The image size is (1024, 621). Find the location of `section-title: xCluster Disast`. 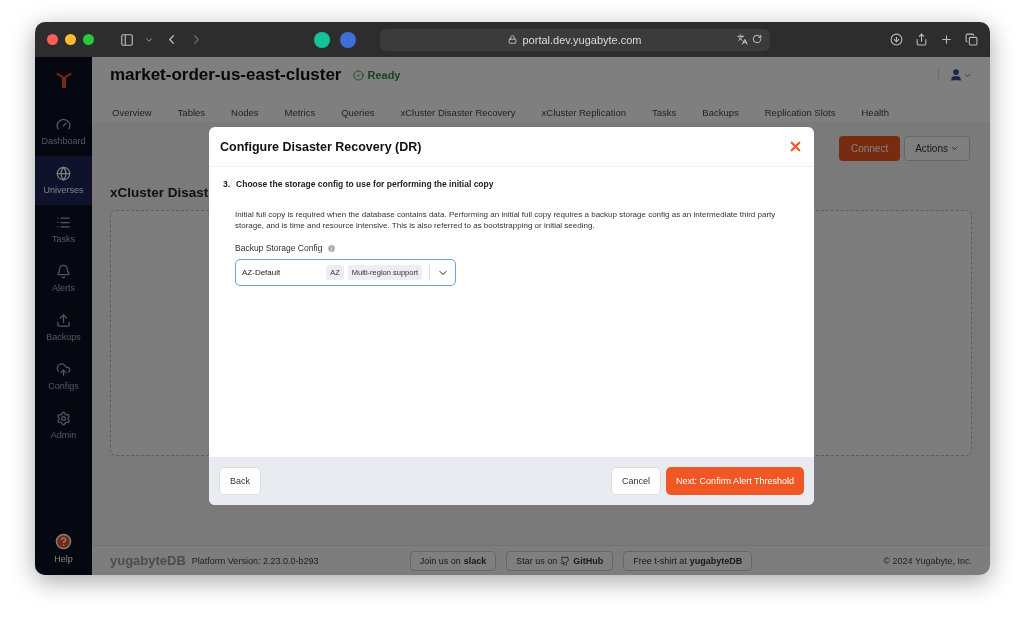

section-title: xCluster Disast is located at coordinates (159, 192).